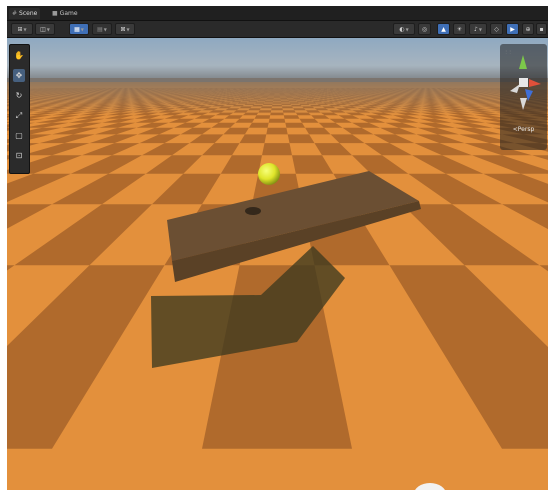 The width and height of the screenshot is (553, 493). I want to click on move-tool-icon: ✥, so click(19, 75).